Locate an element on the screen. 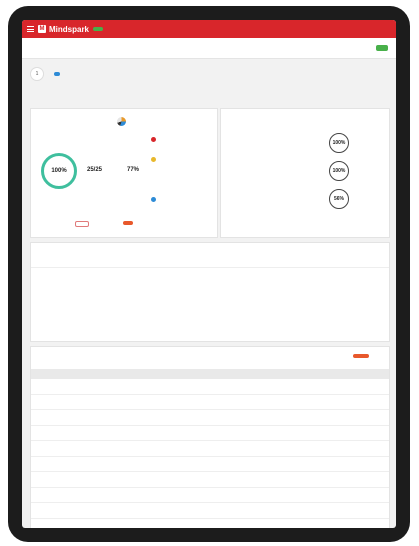  table-header-row is located at coordinates (210, 374).